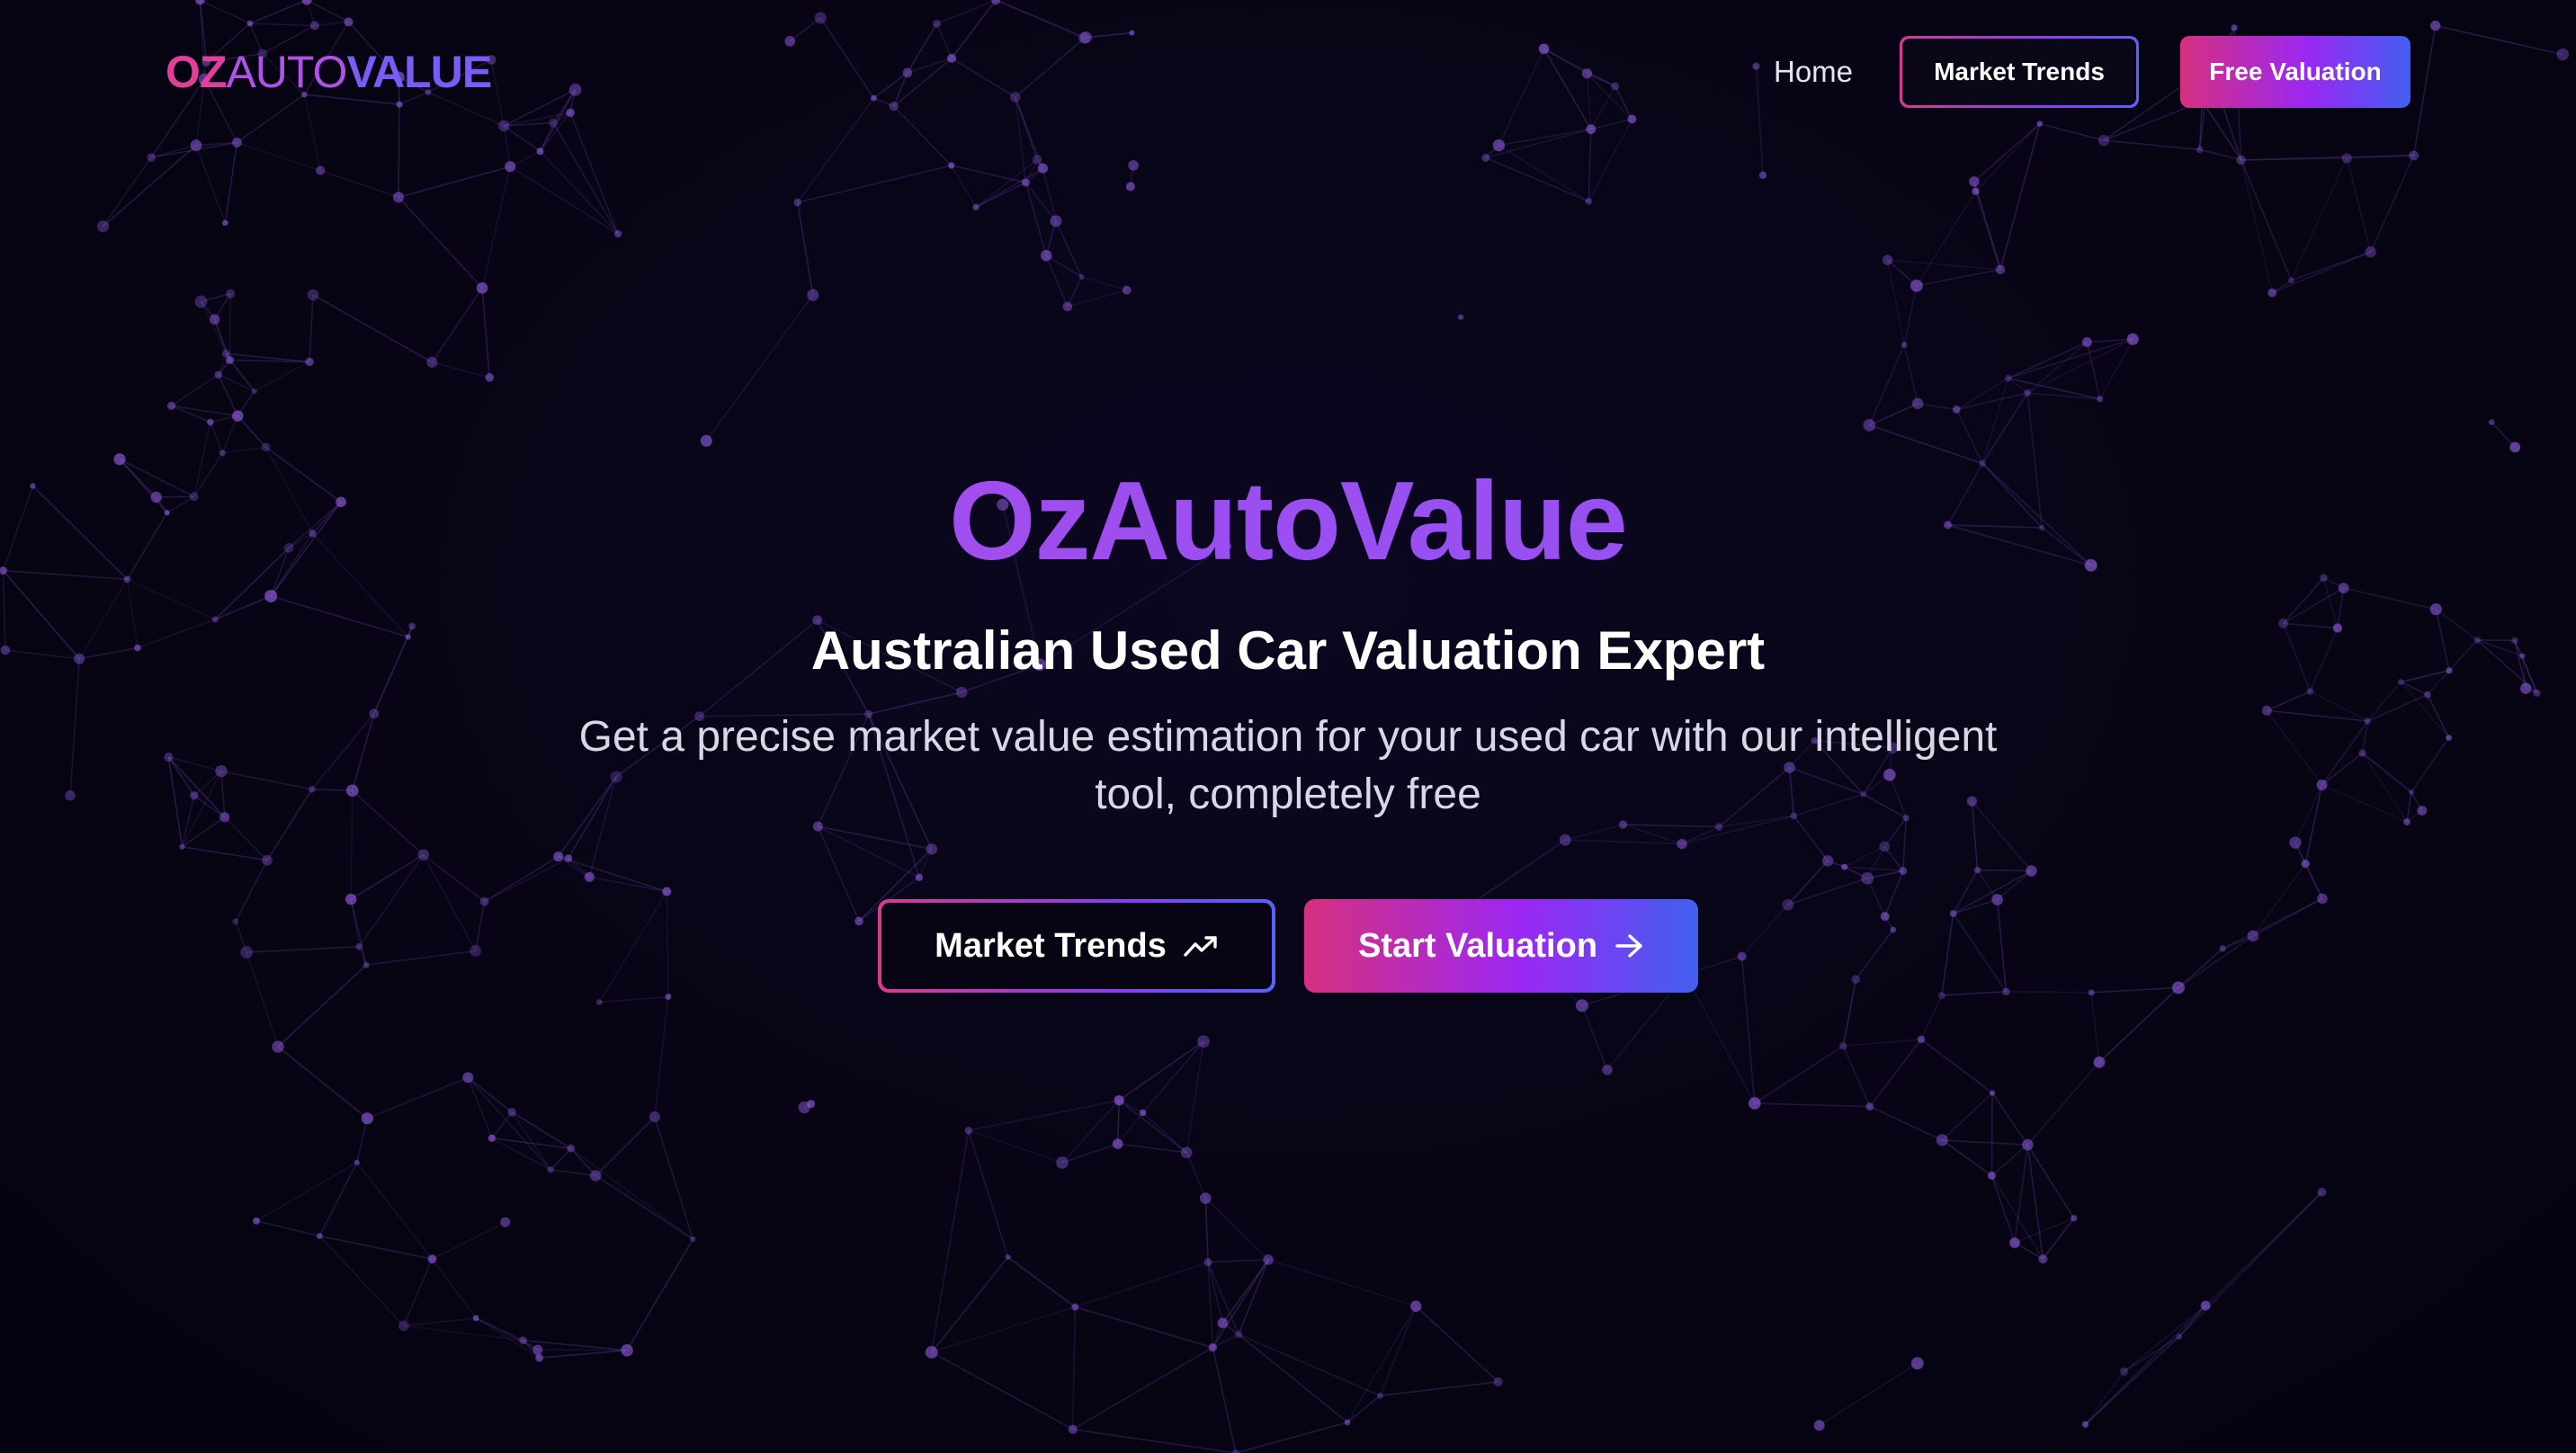  I want to click on market-trends-button: Market Trends, so click(1076, 946).